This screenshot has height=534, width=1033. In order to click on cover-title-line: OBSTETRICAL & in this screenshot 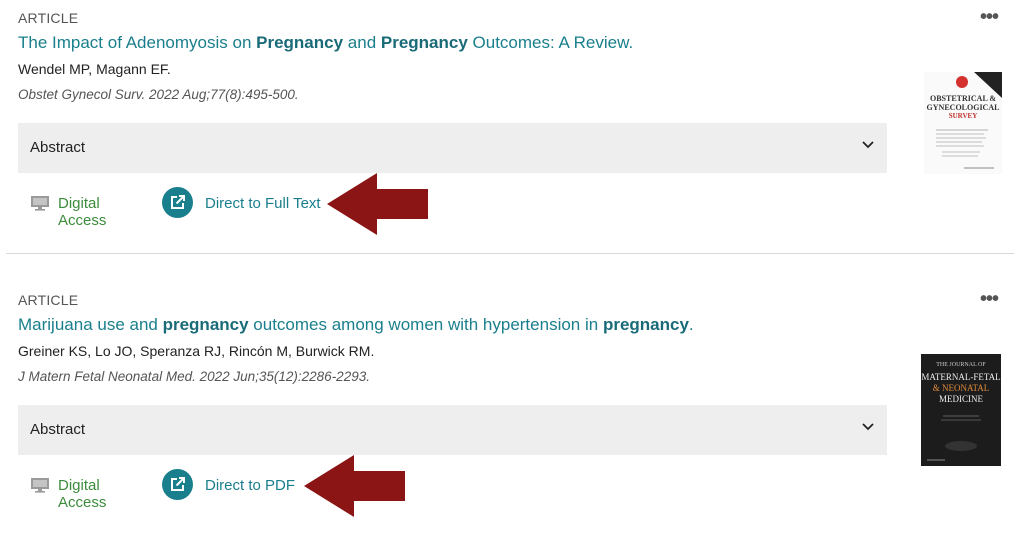, I will do `click(963, 98)`.